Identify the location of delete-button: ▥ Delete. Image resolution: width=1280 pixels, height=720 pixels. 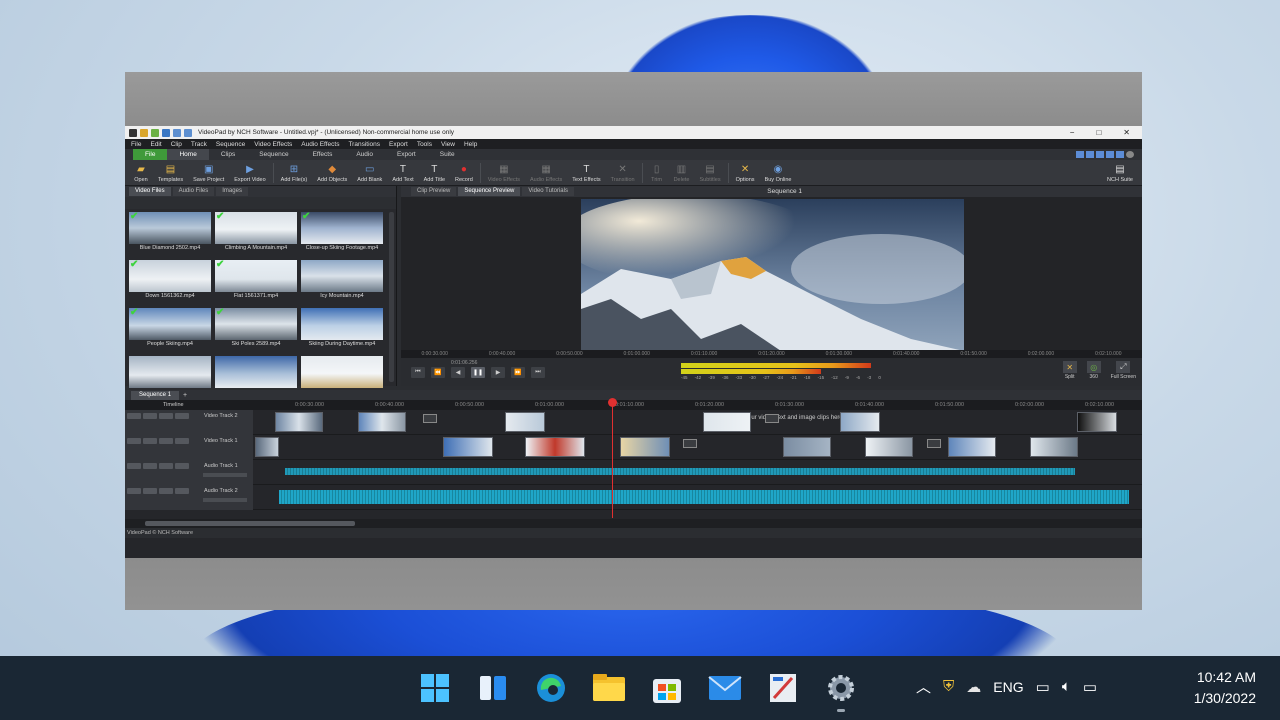
(682, 171).